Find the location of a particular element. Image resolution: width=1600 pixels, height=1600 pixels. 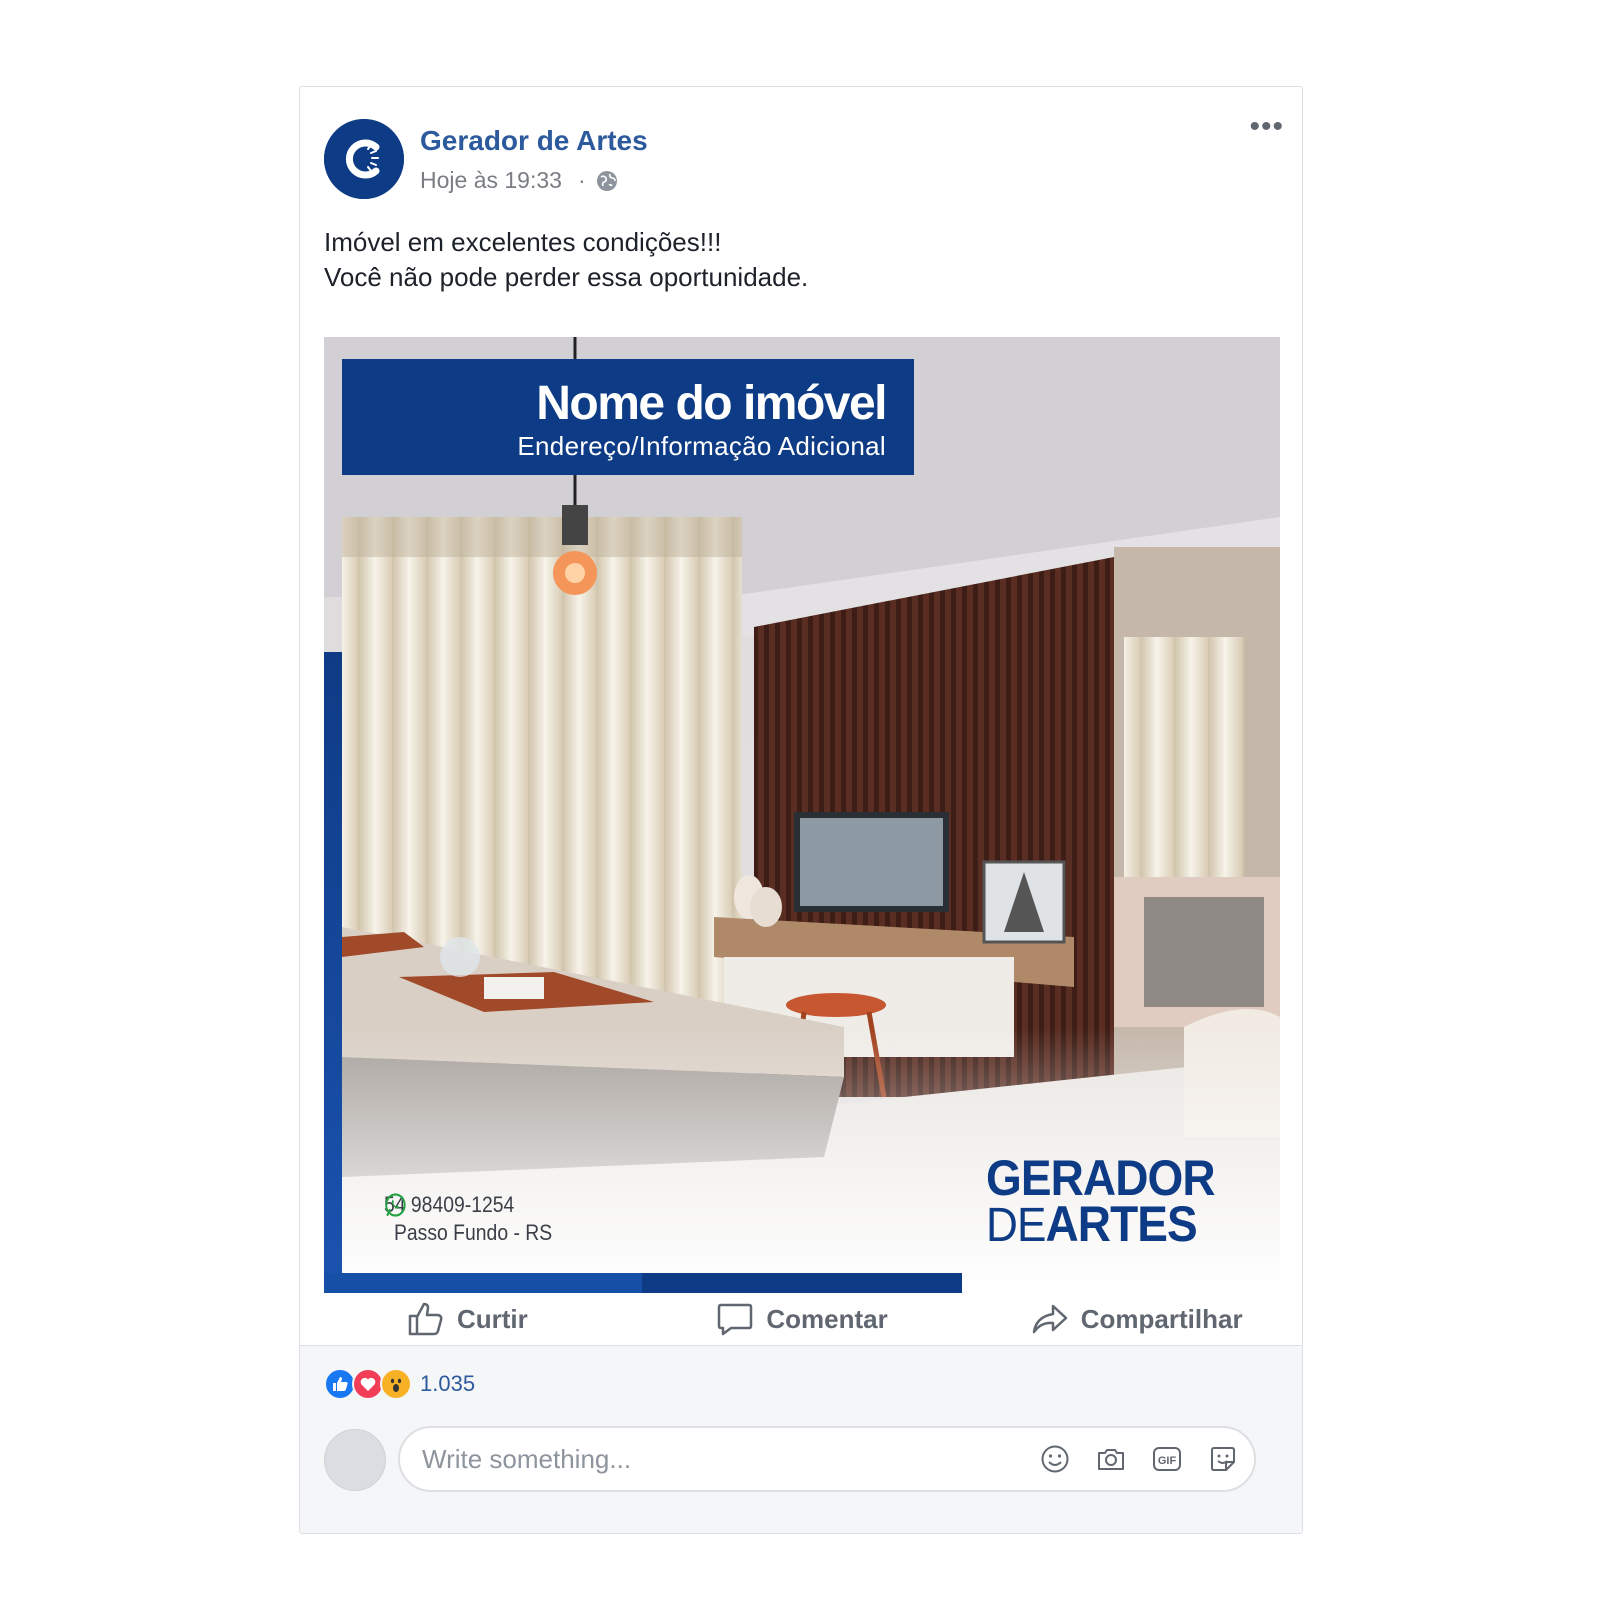

phone-row: 54 98409-1254 is located at coordinates (467, 1205).